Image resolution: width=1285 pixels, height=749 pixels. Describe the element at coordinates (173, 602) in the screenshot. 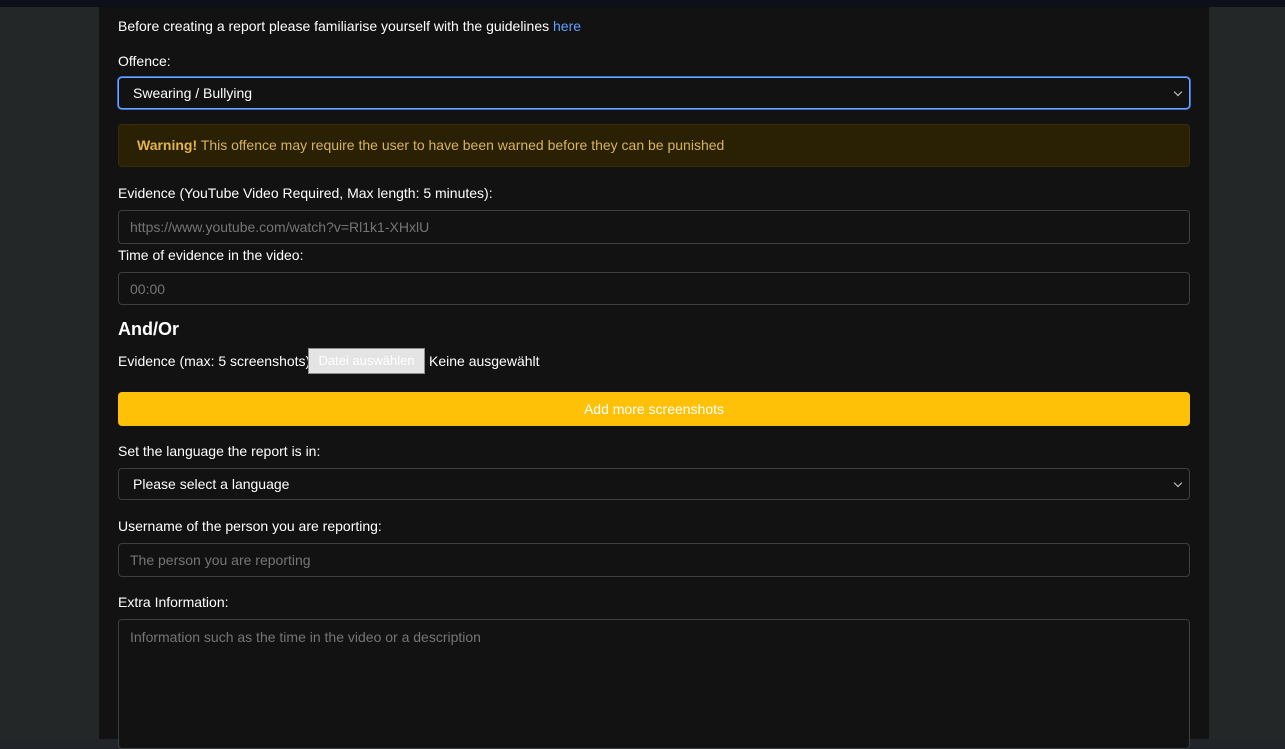

I see `extra-info-label: Extra Information:` at that location.